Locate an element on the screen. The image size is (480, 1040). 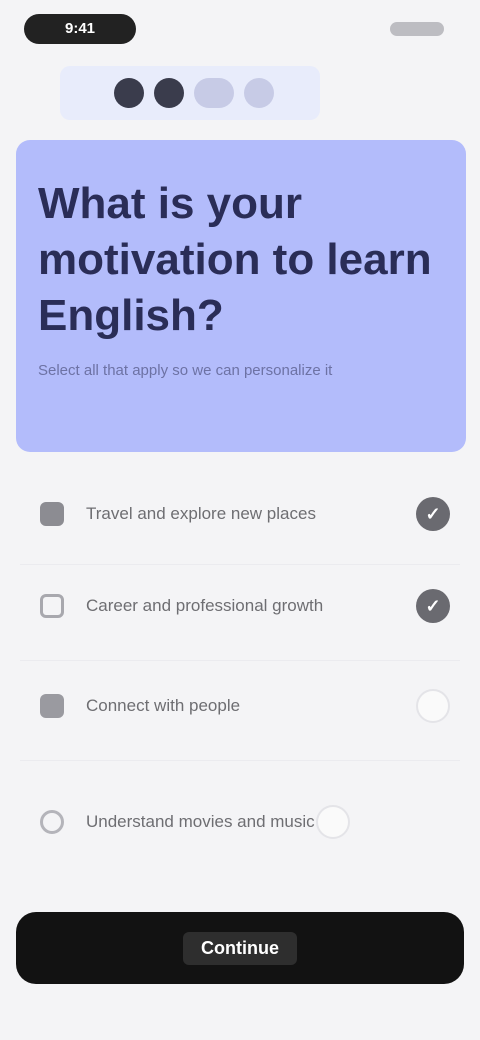
option-item-travel: Travel and explore new places ✓ is located at coordinates (240, 514).